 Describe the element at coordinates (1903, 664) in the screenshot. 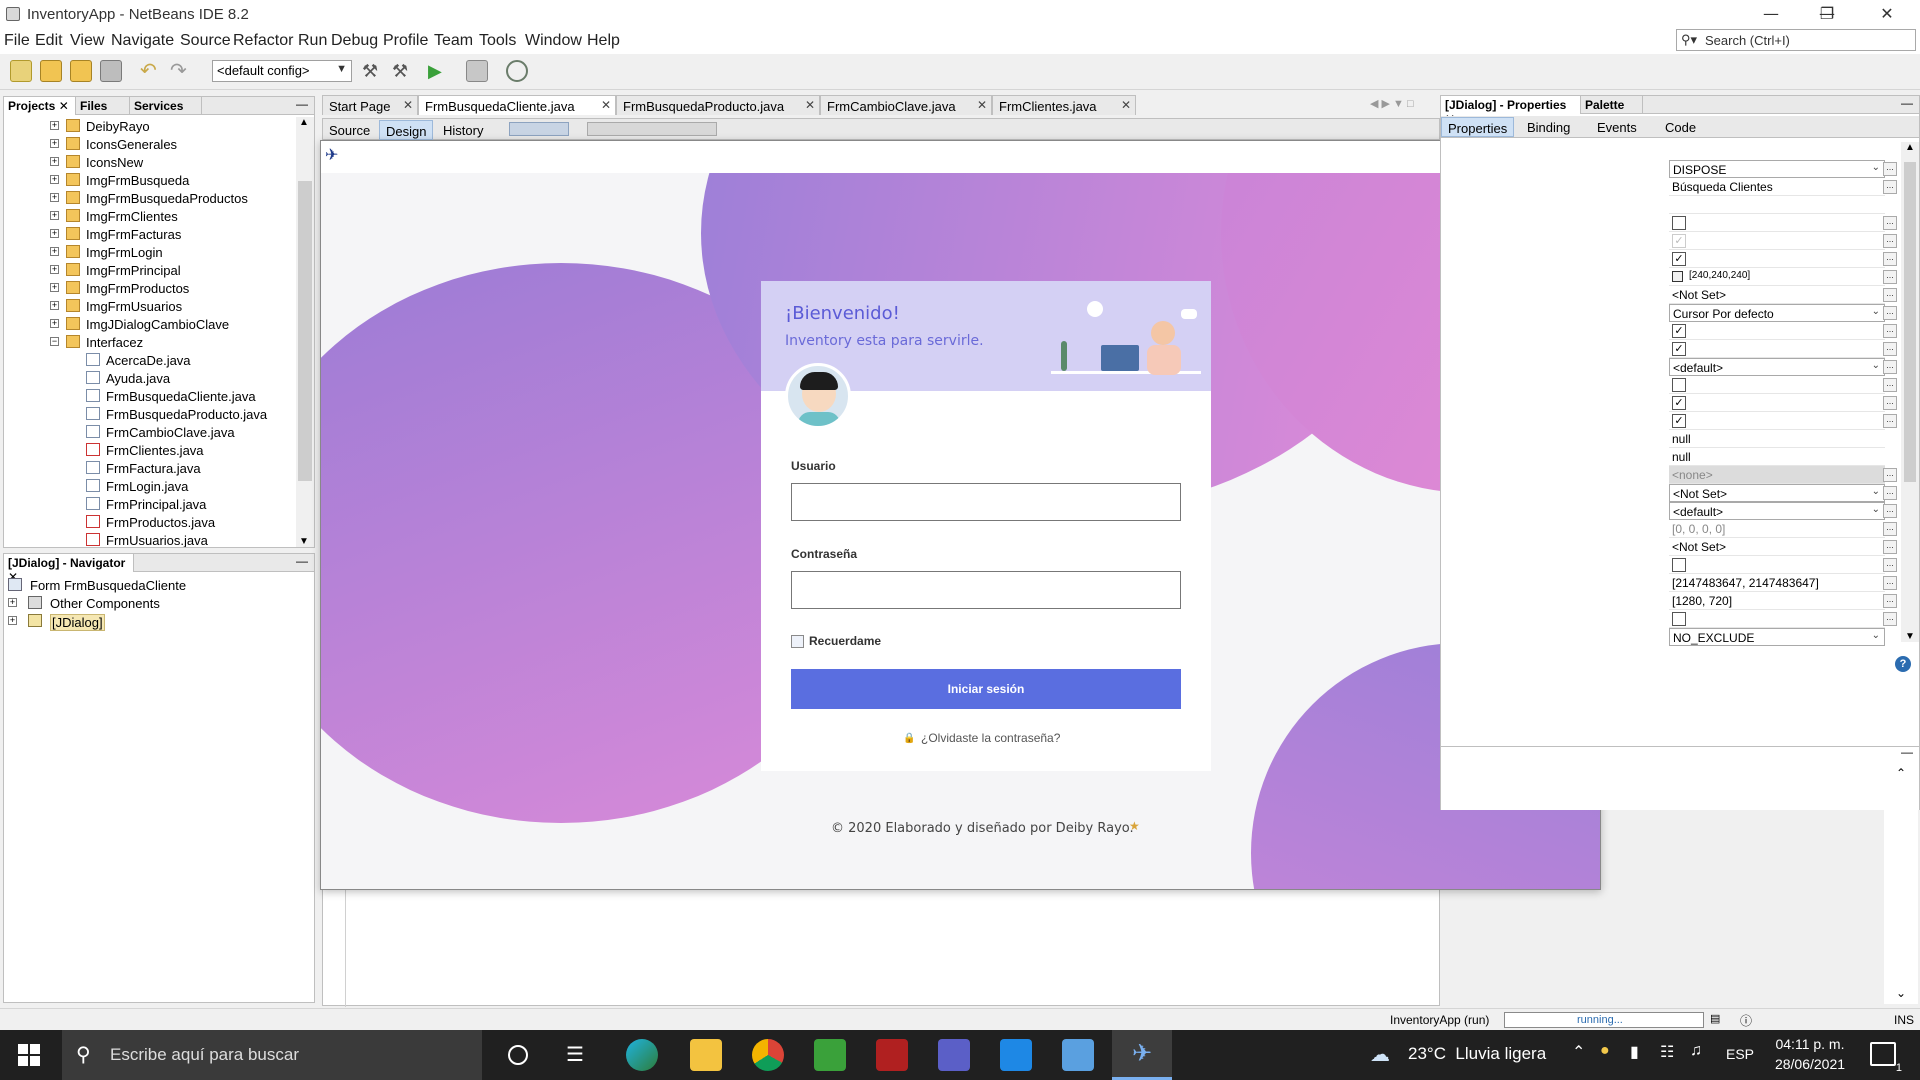

I see `help-icon: ?` at that location.